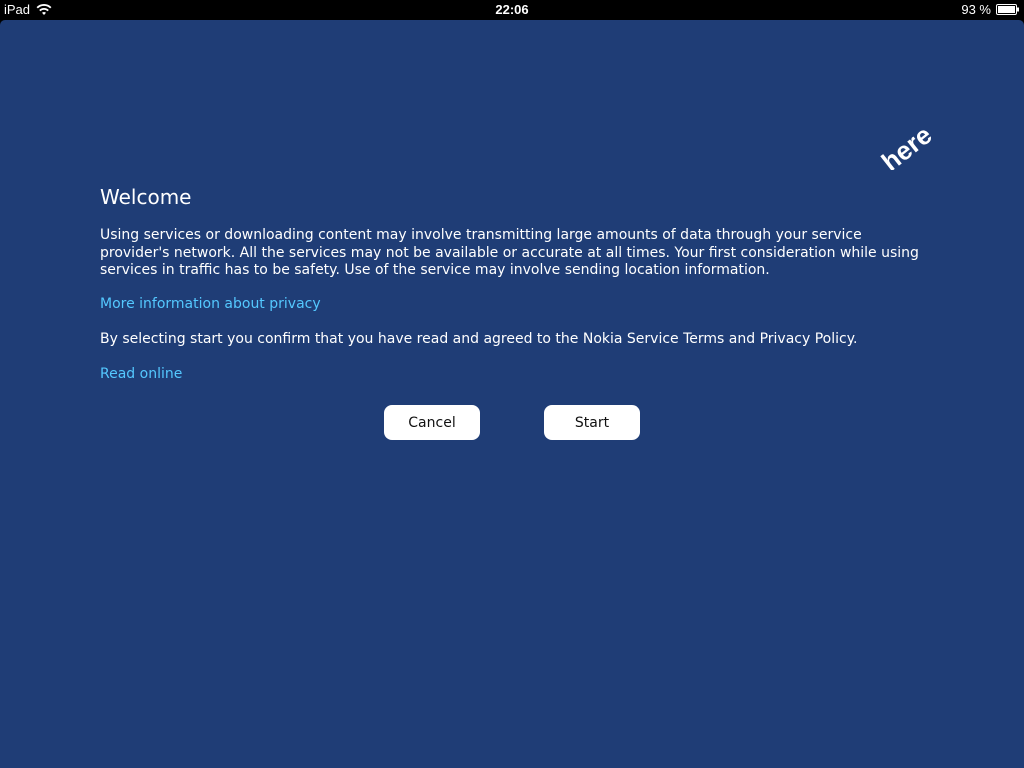 The image size is (1024, 768). Describe the element at coordinates (592, 422) in the screenshot. I see `start-button: Start` at that location.